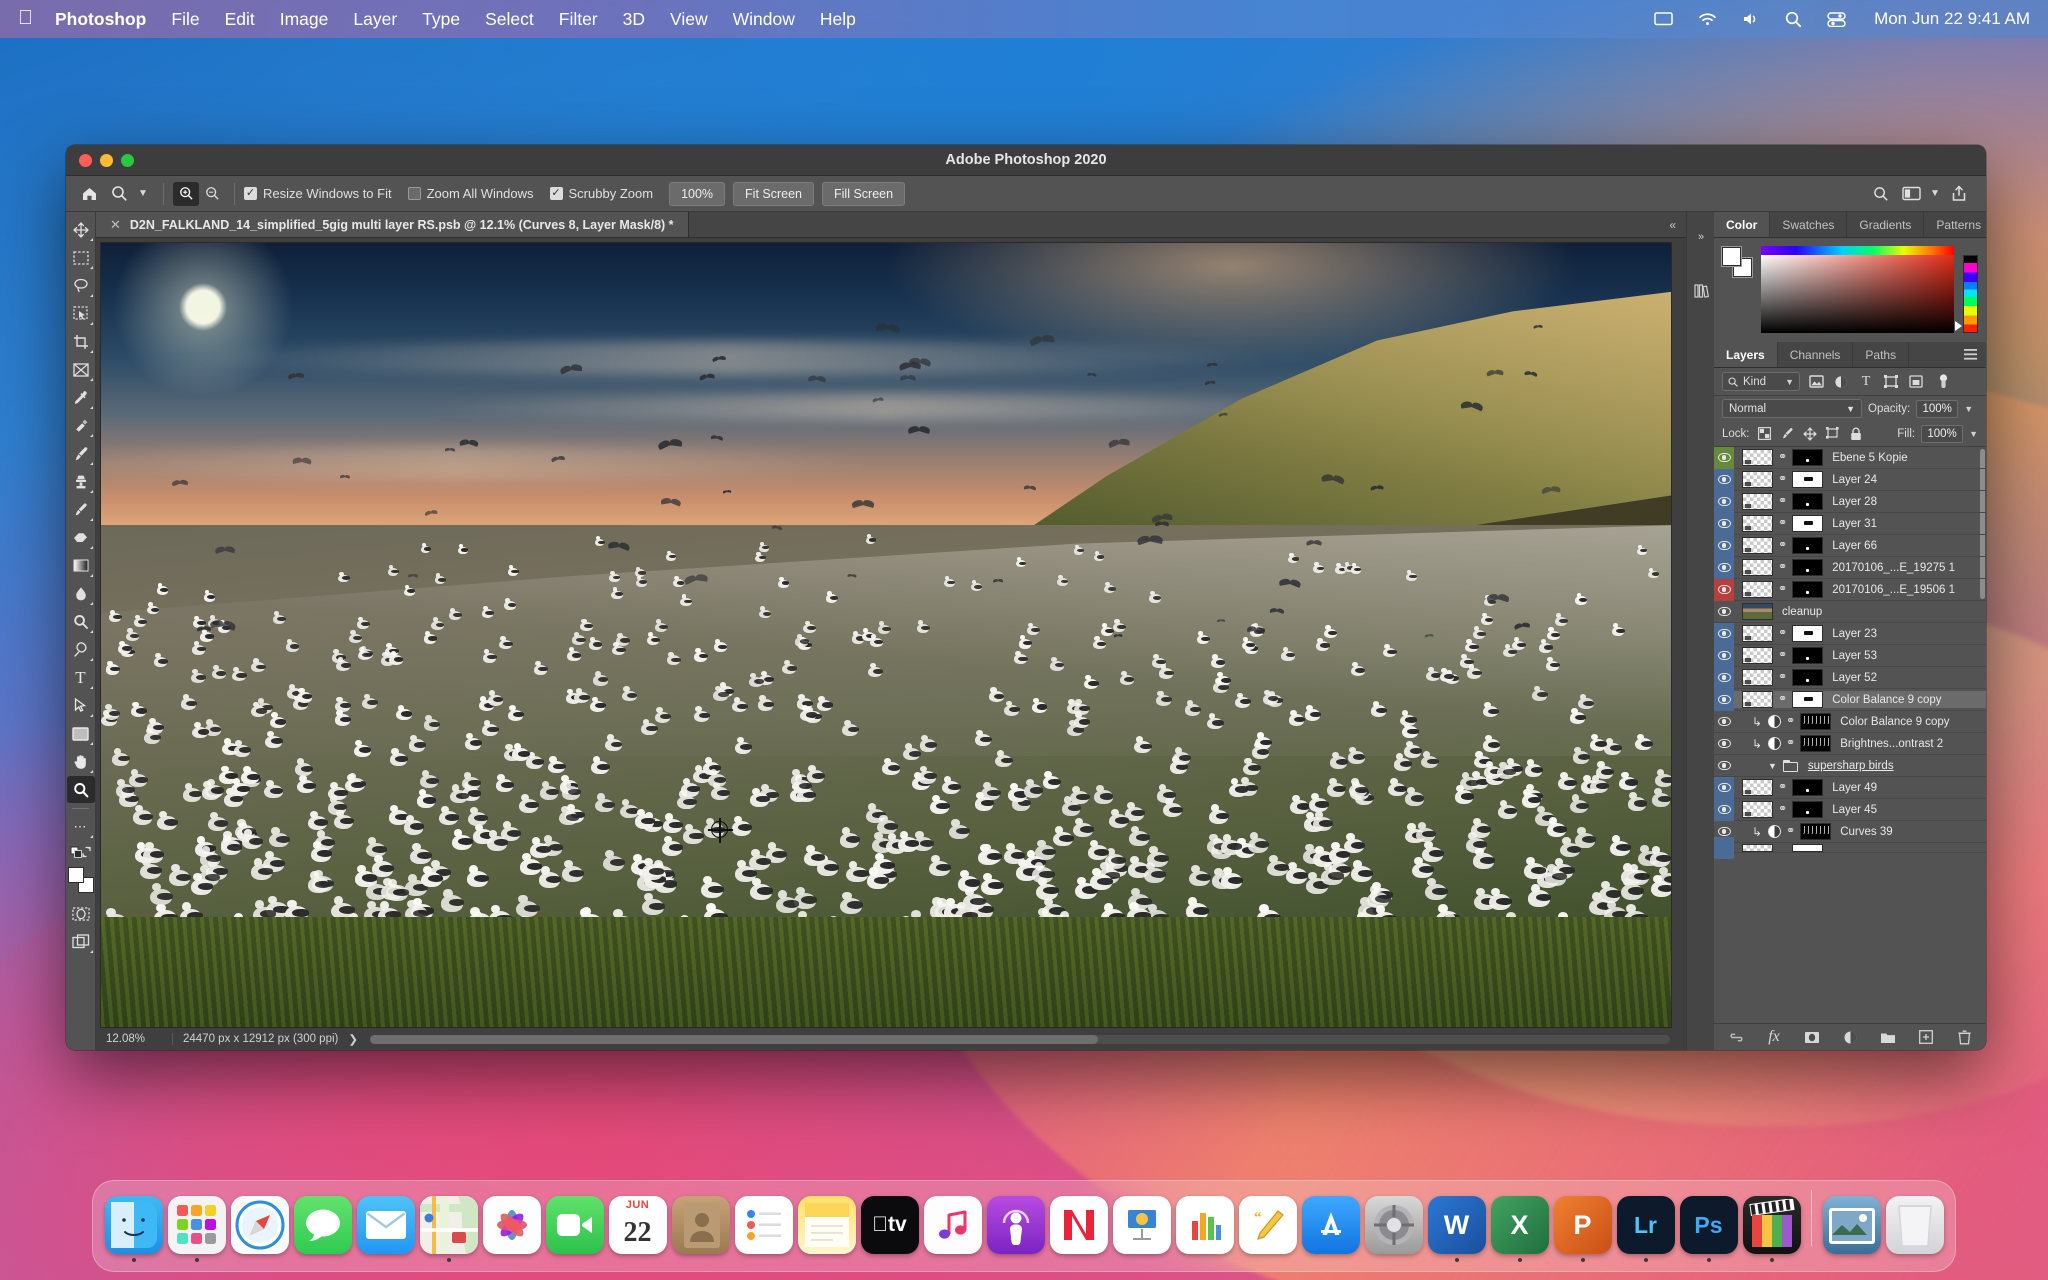 Image resolution: width=2048 pixels, height=1280 pixels. Describe the element at coordinates (1812, 1037) in the screenshot. I see `add-layer-mask-icon` at that location.